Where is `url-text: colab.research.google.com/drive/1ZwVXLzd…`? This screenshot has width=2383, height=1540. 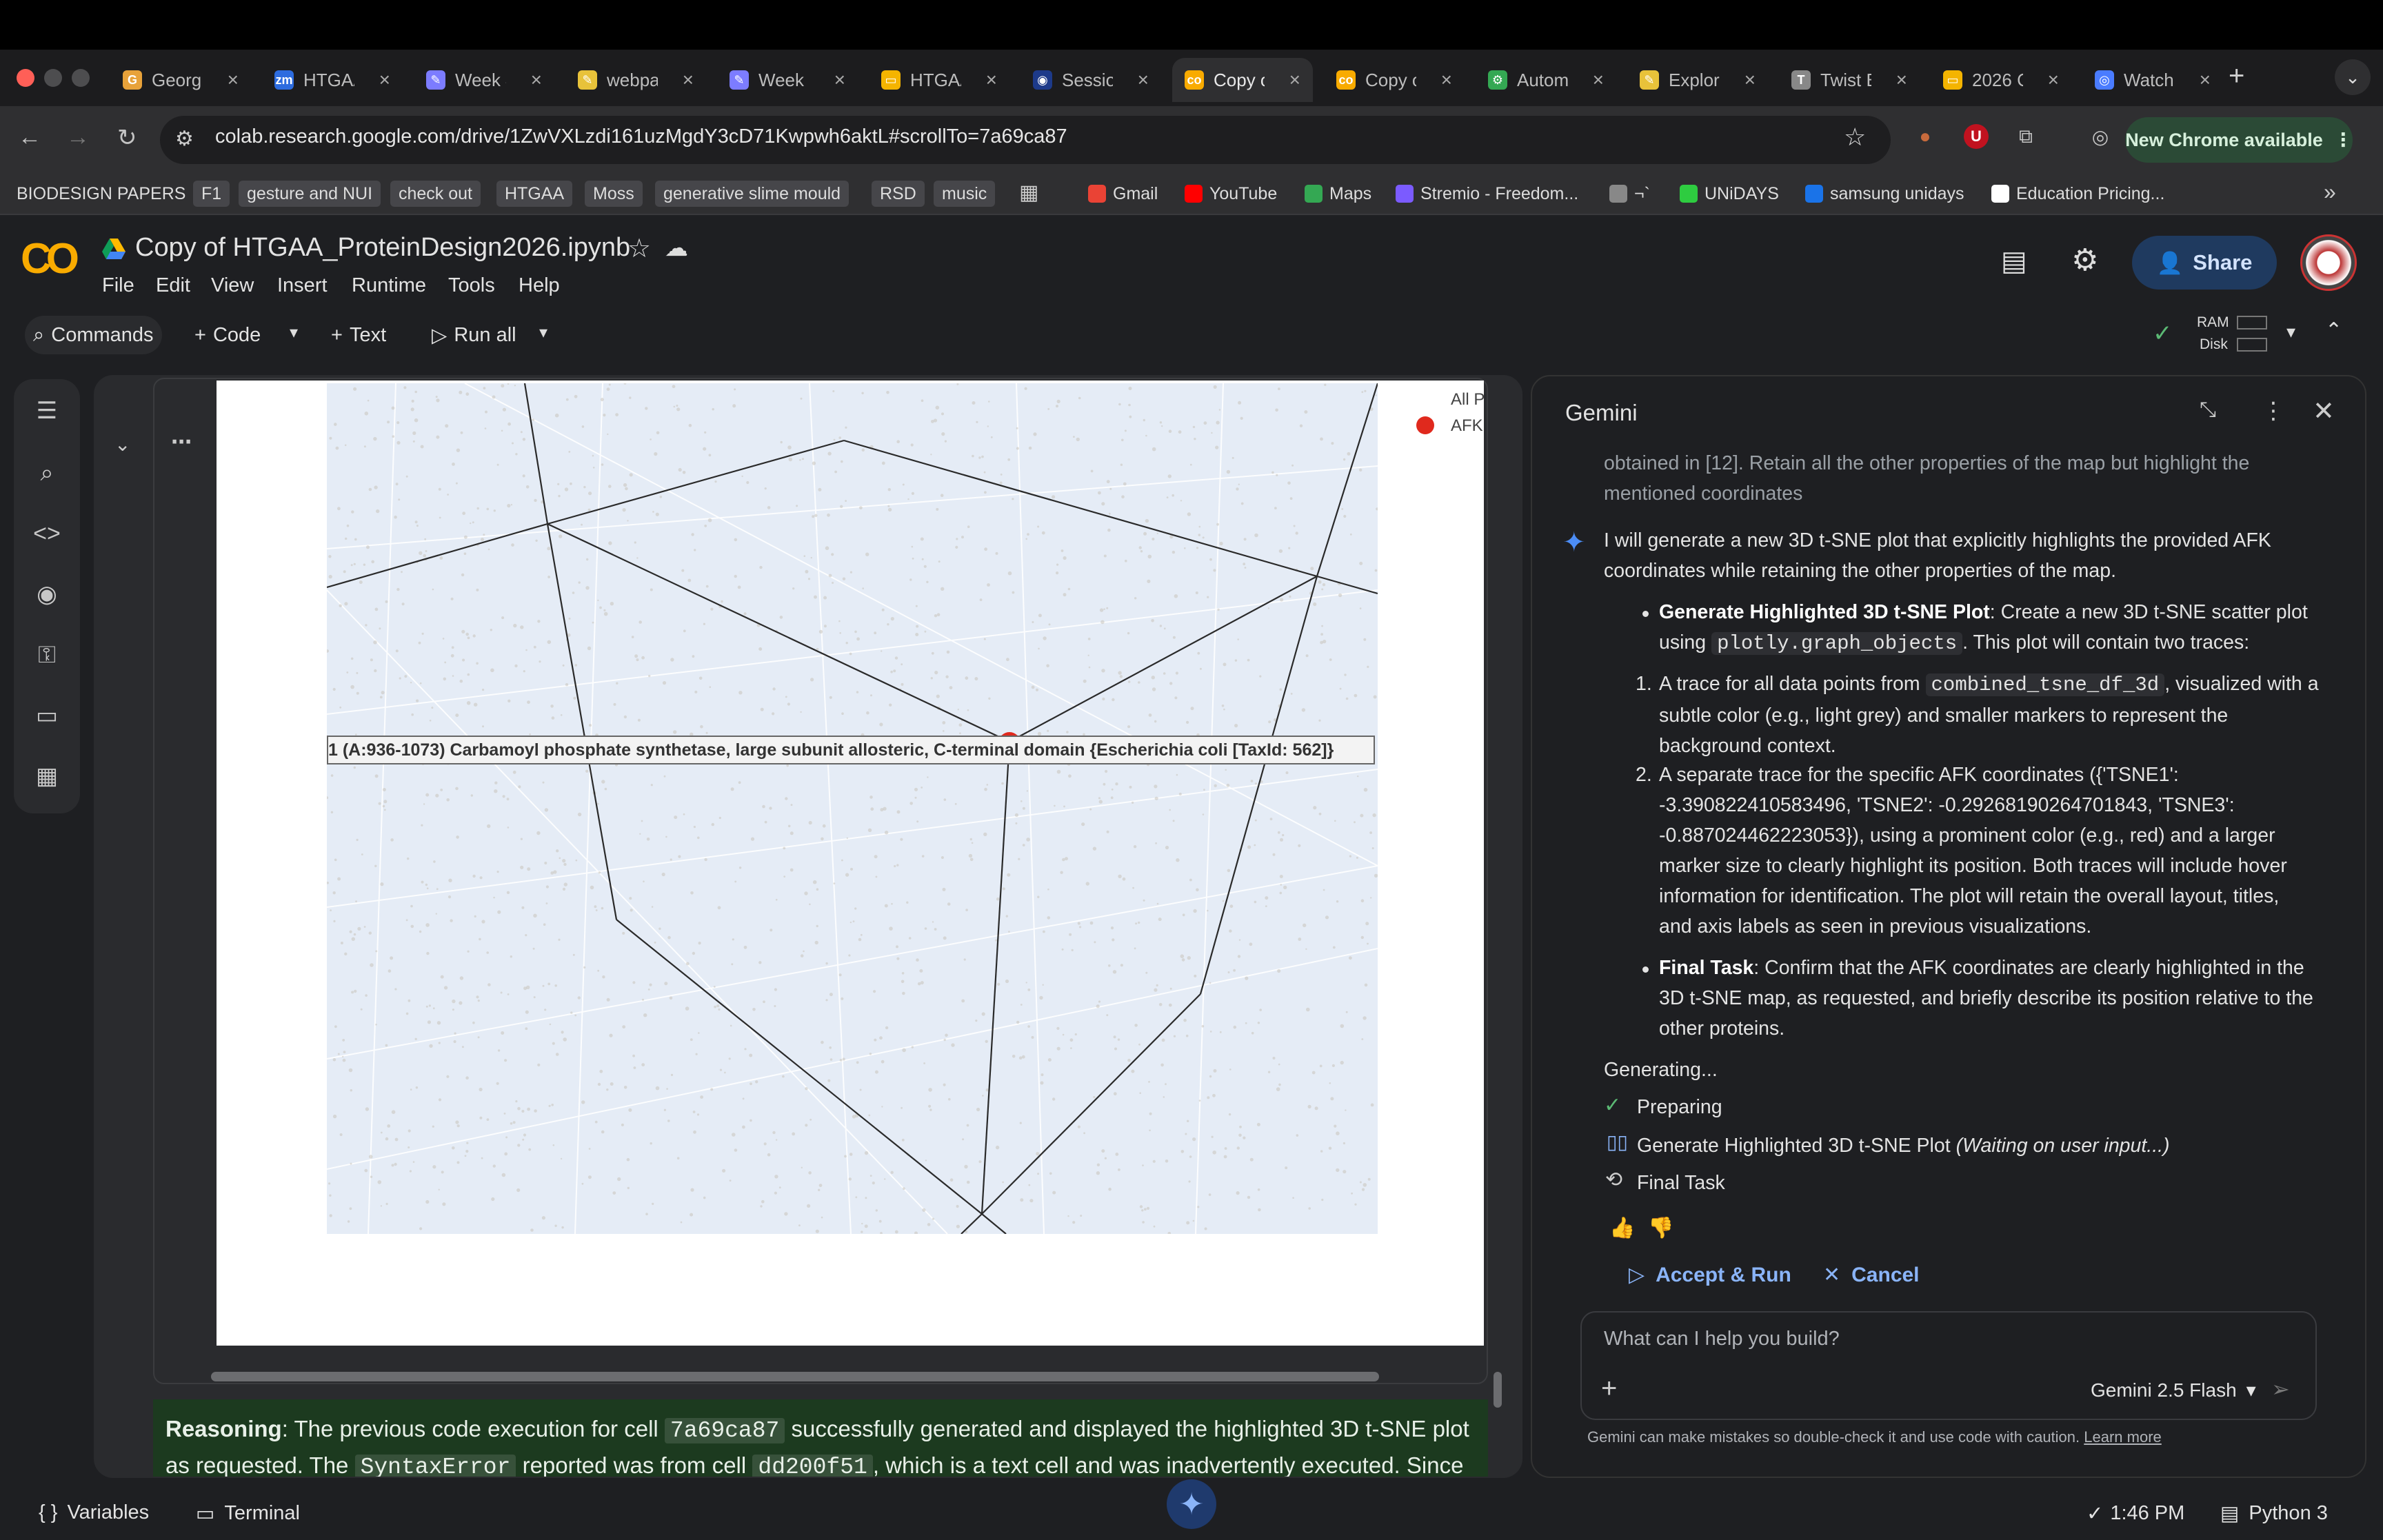
url-text: colab.research.google.com/drive/1ZwVXLzd… is located at coordinates (641, 137).